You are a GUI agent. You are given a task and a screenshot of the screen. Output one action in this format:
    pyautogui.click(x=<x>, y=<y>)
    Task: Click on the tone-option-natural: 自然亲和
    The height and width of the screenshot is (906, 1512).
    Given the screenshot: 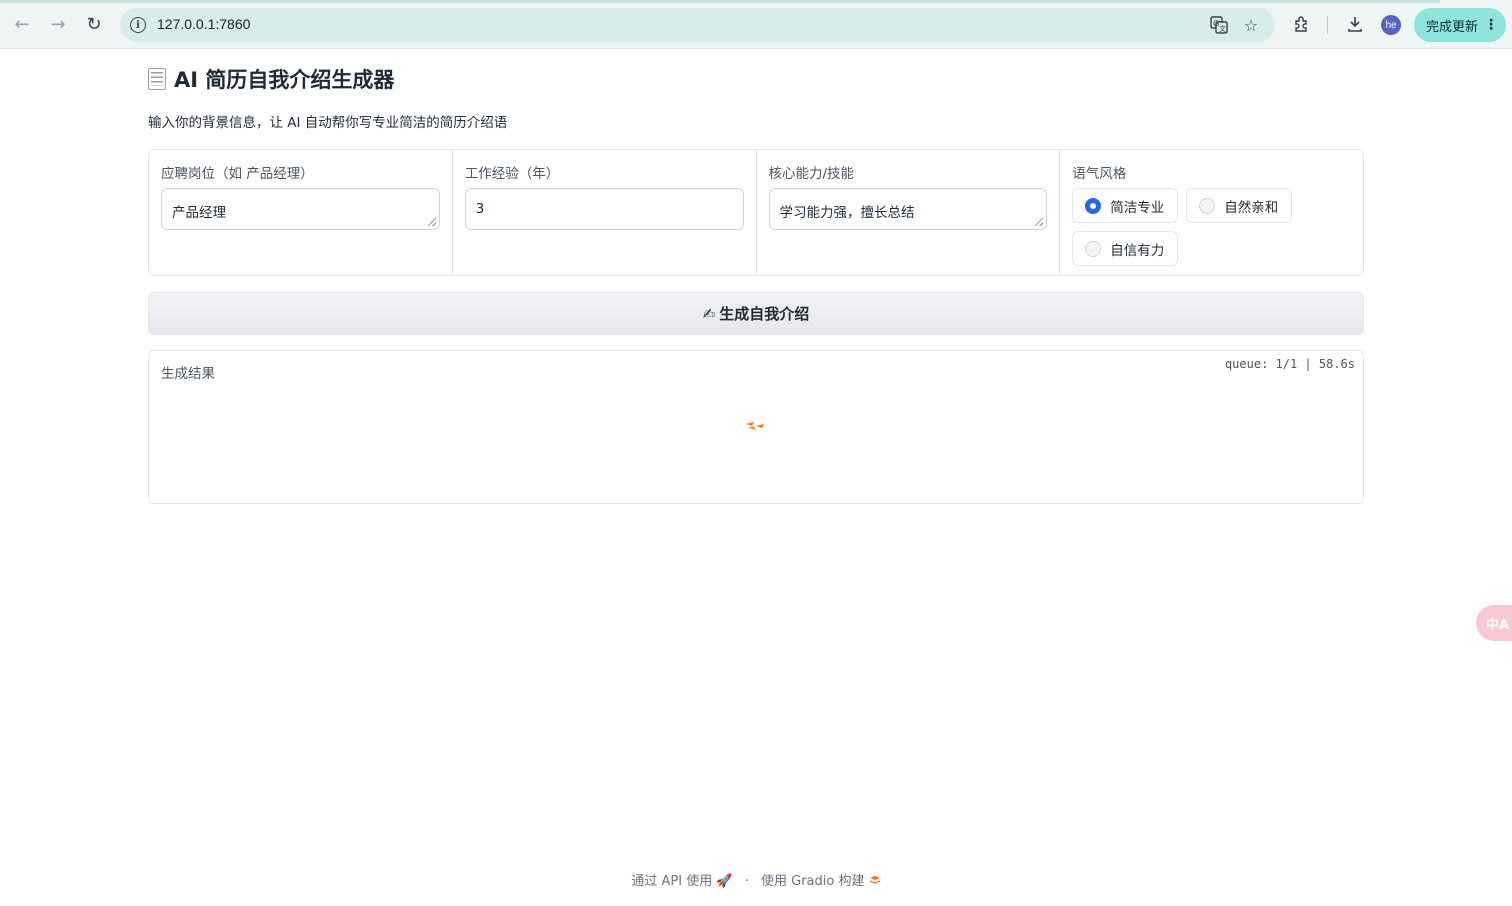 What is the action you would take?
    pyautogui.click(x=1239, y=205)
    